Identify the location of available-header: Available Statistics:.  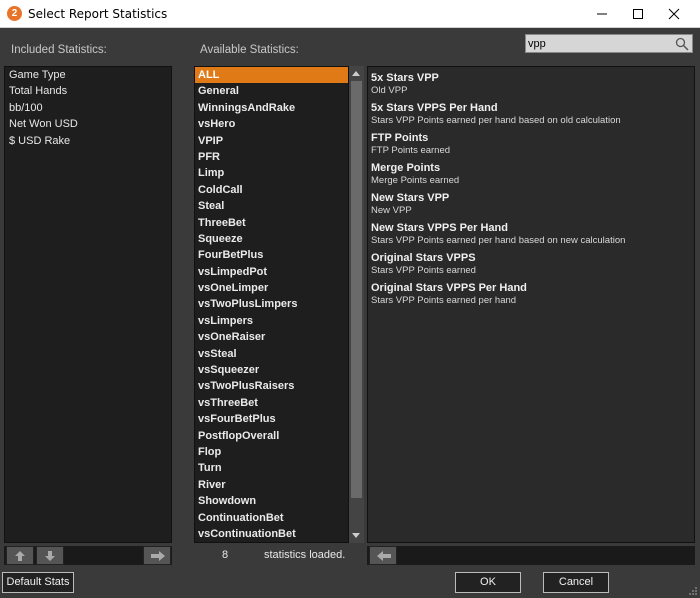
(249, 50).